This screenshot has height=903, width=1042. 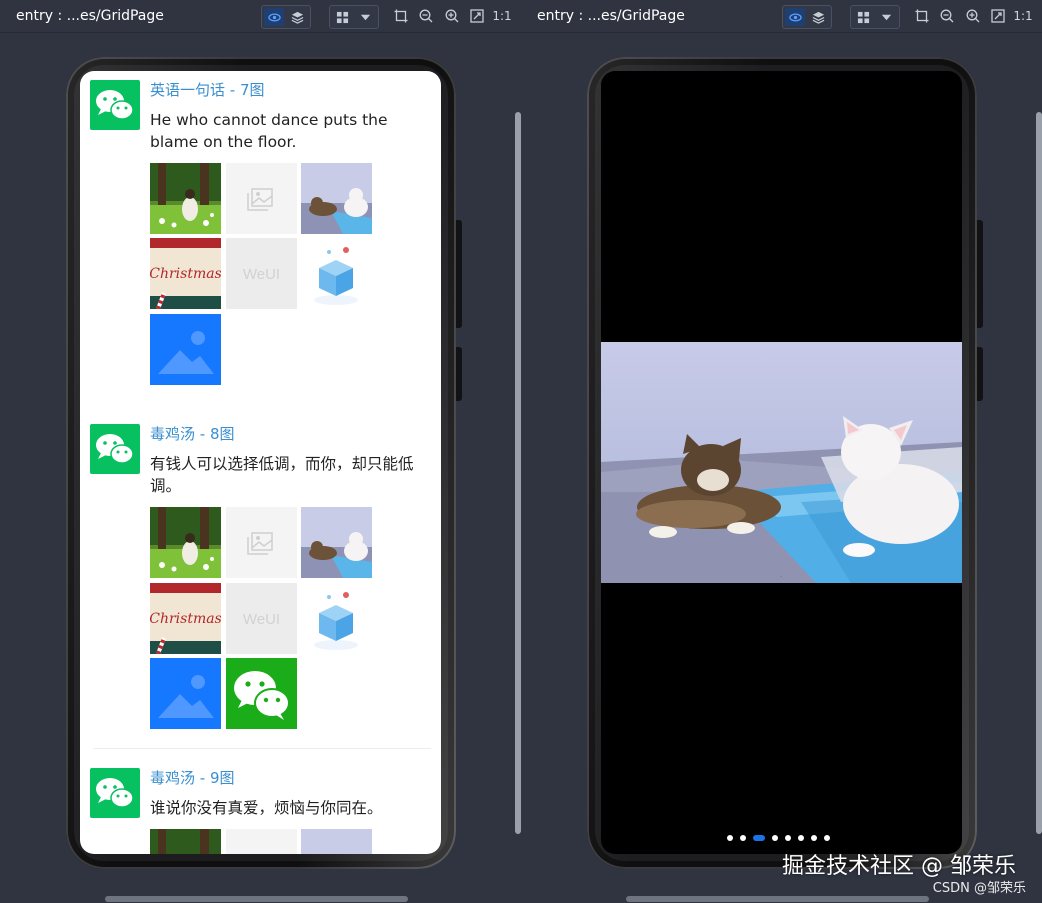 I want to click on feed-post: 毒鸡汤 - 9图 谁说你没有真爱，烦恼与你同在。, so click(x=260, y=806).